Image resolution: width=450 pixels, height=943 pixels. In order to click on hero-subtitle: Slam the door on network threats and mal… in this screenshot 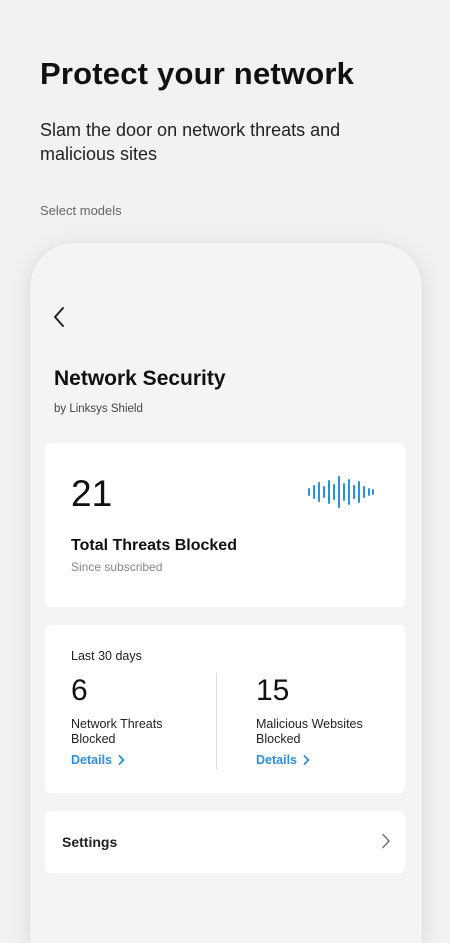, I will do `click(190, 142)`.